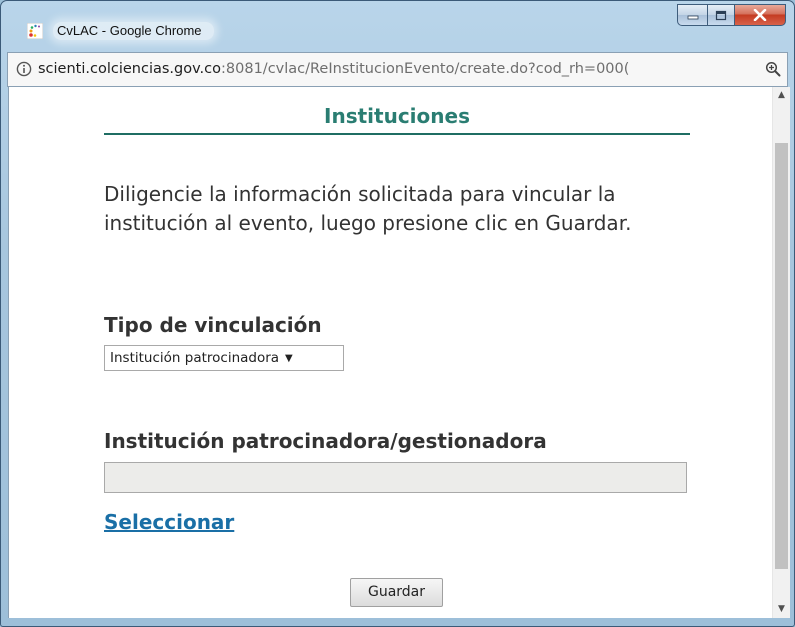 The width and height of the screenshot is (795, 627). What do you see at coordinates (130, 69) in the screenshot?
I see `url-host: scienti.colciencias.gov.co` at bounding box center [130, 69].